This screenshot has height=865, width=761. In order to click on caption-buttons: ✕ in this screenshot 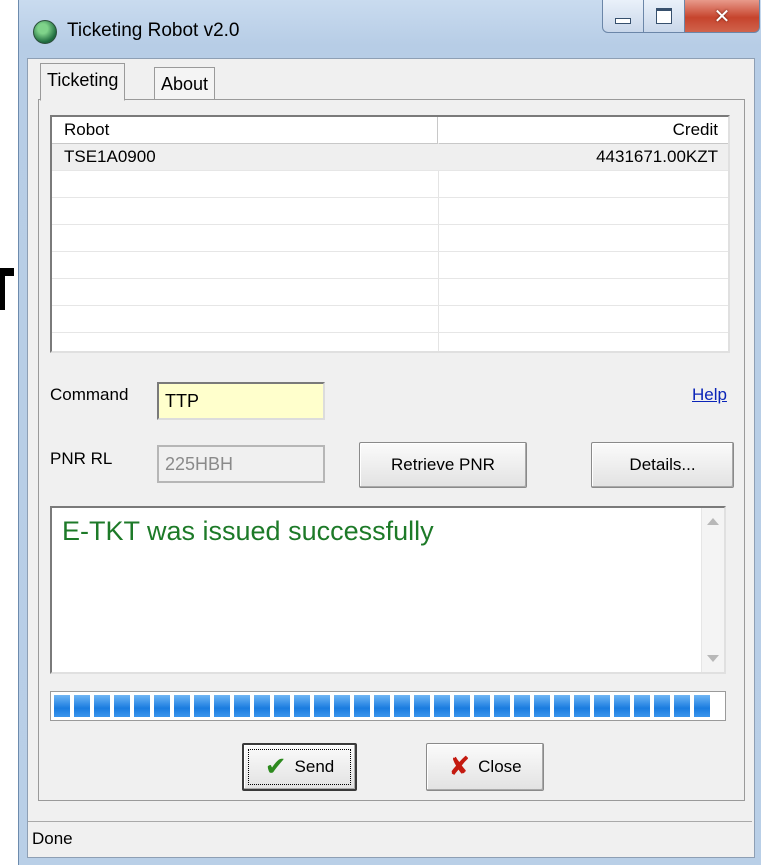, I will do `click(681, 20)`.